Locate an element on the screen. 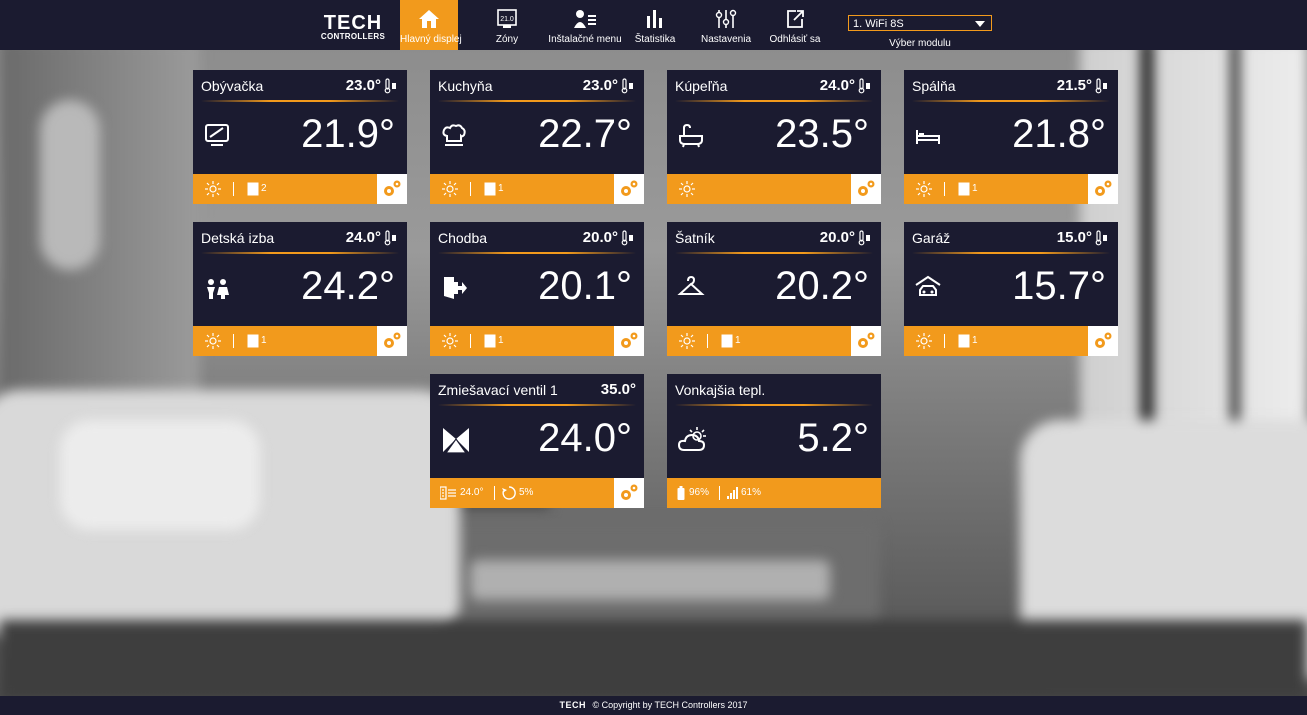 This screenshot has width=1307, height=715. zone-name: Kúpeľňa is located at coordinates (701, 86).